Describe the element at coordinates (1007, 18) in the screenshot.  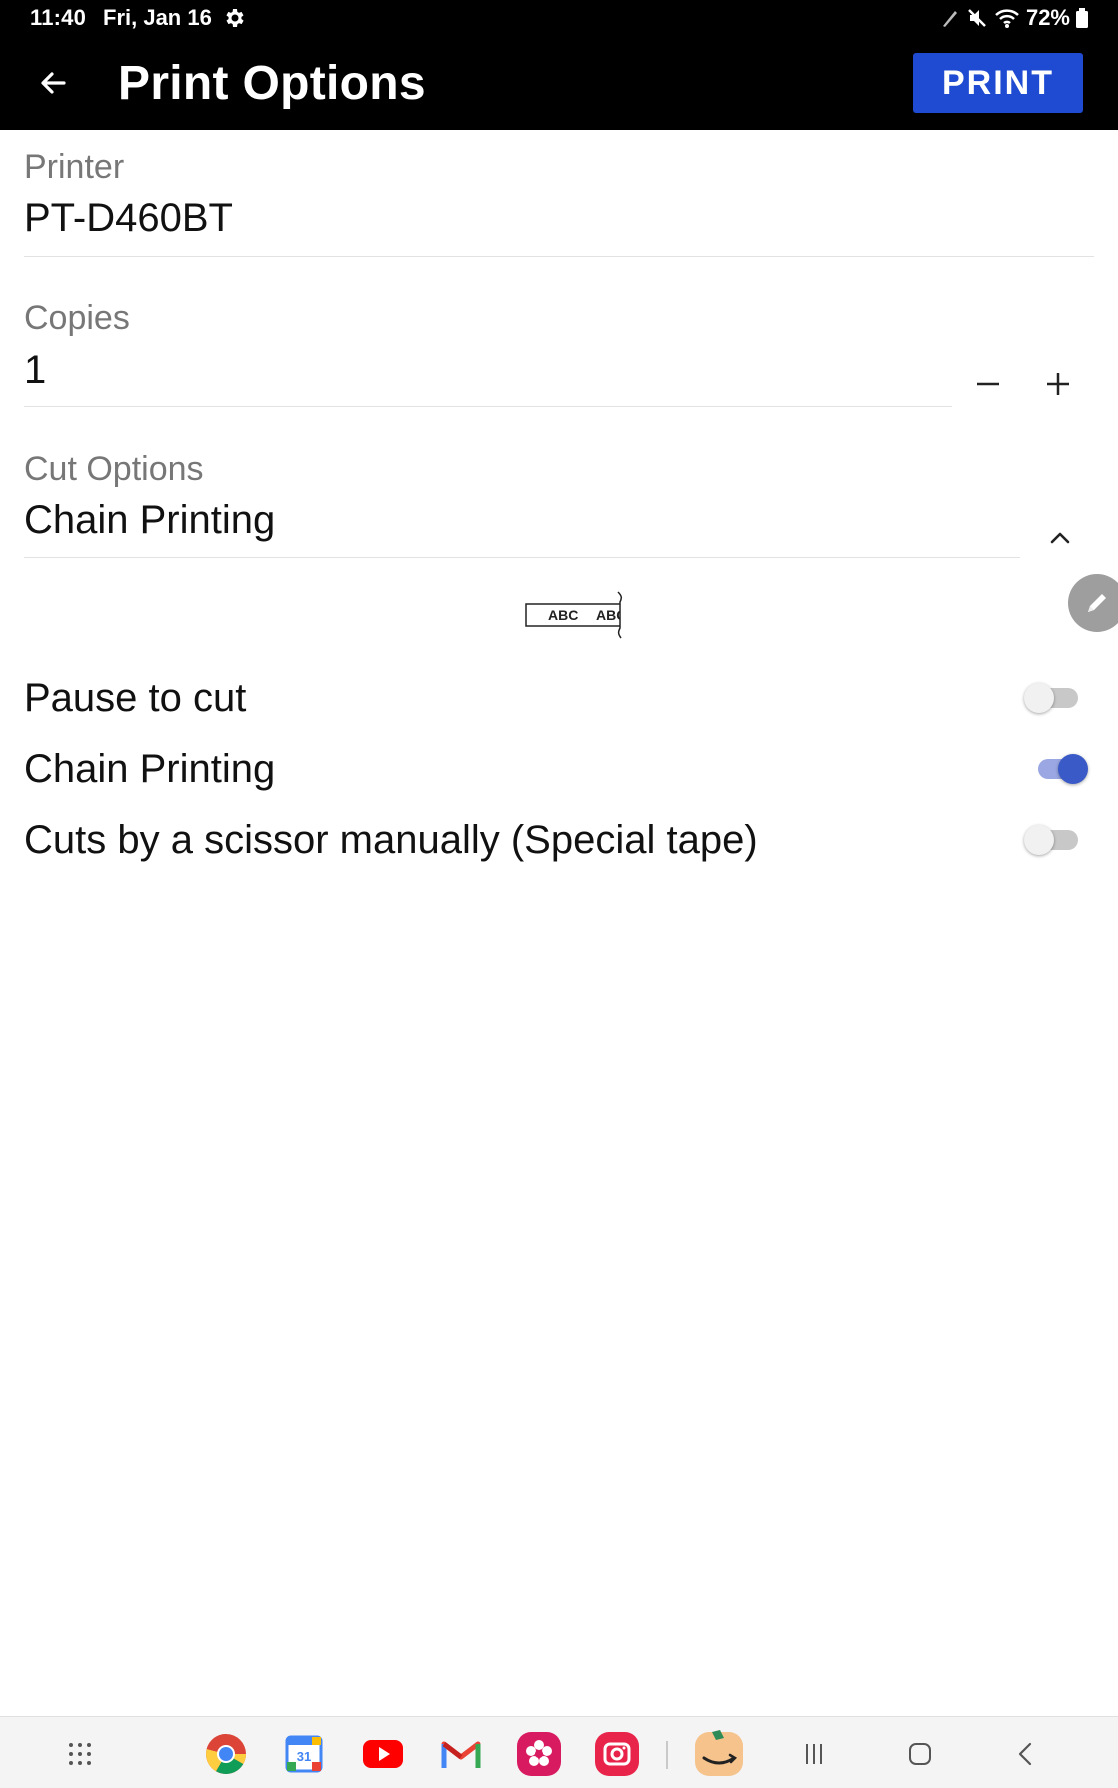
I see `wifi-icon` at that location.